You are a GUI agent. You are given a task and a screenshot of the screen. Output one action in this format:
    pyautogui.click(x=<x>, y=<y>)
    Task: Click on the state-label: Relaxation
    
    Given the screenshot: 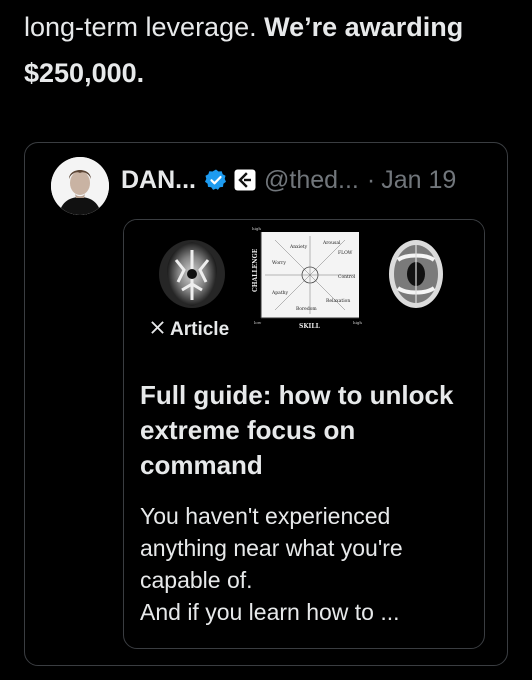 What is the action you would take?
    pyautogui.click(x=338, y=301)
    